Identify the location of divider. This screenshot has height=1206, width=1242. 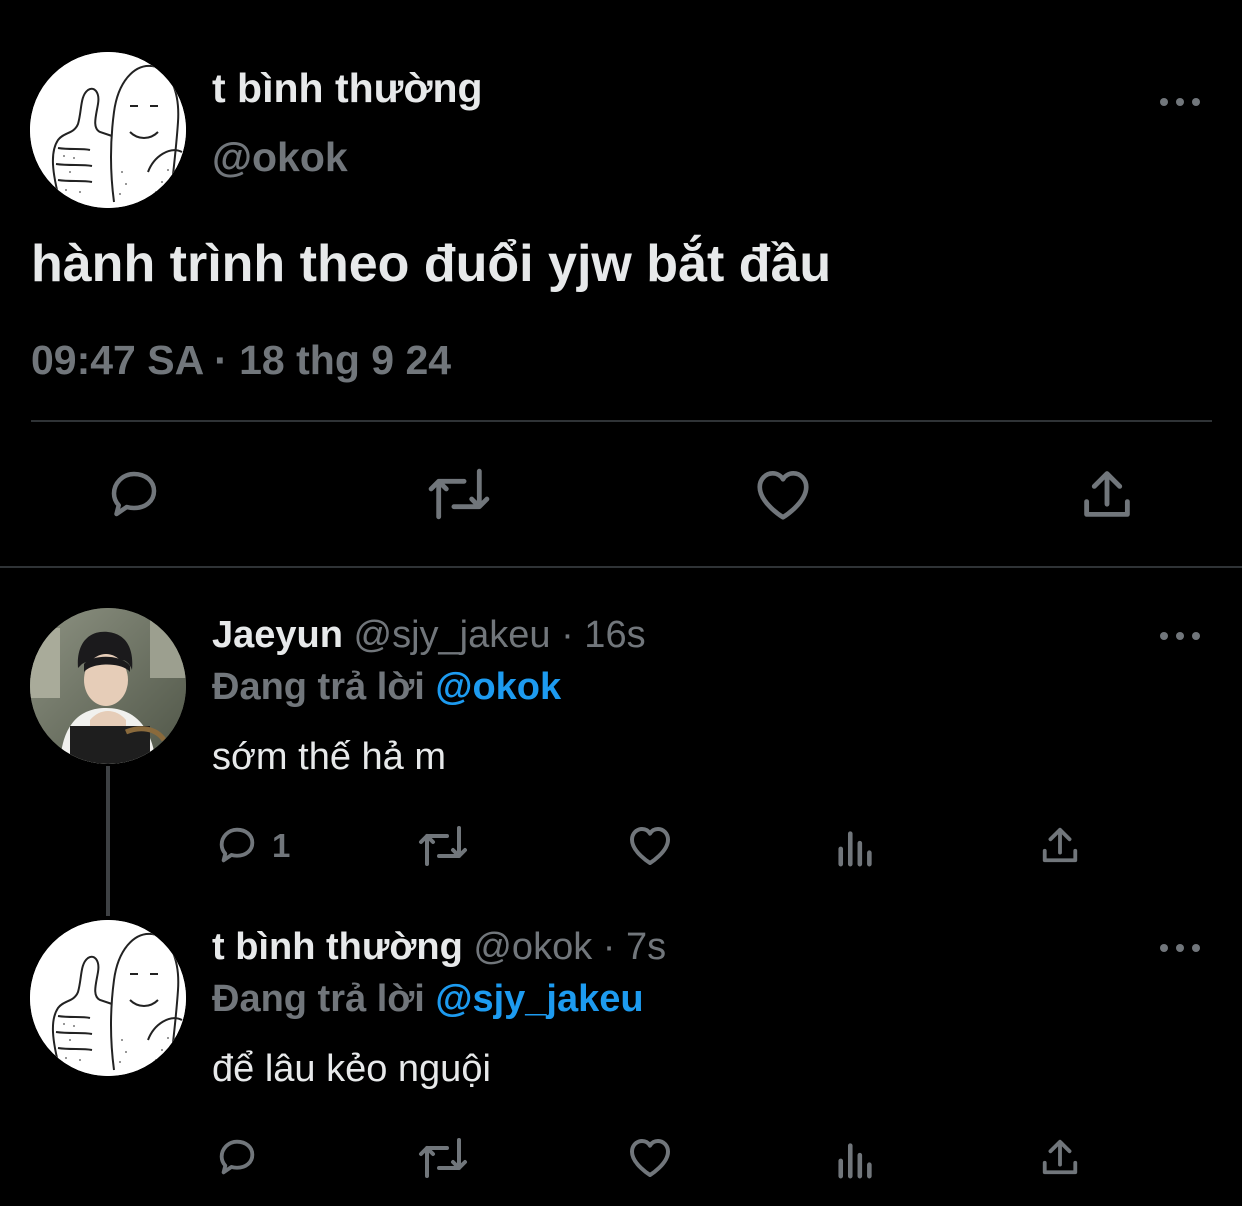
(621, 421).